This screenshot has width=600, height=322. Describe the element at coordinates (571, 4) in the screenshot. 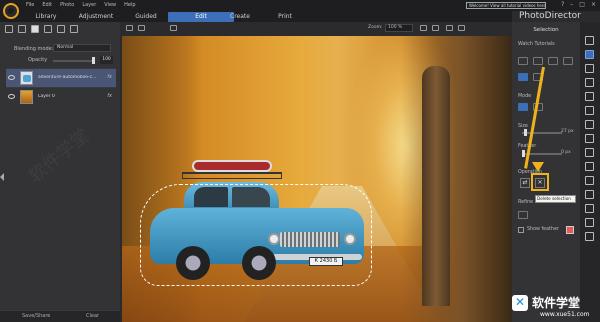

I see `minimize-button: –` at that location.